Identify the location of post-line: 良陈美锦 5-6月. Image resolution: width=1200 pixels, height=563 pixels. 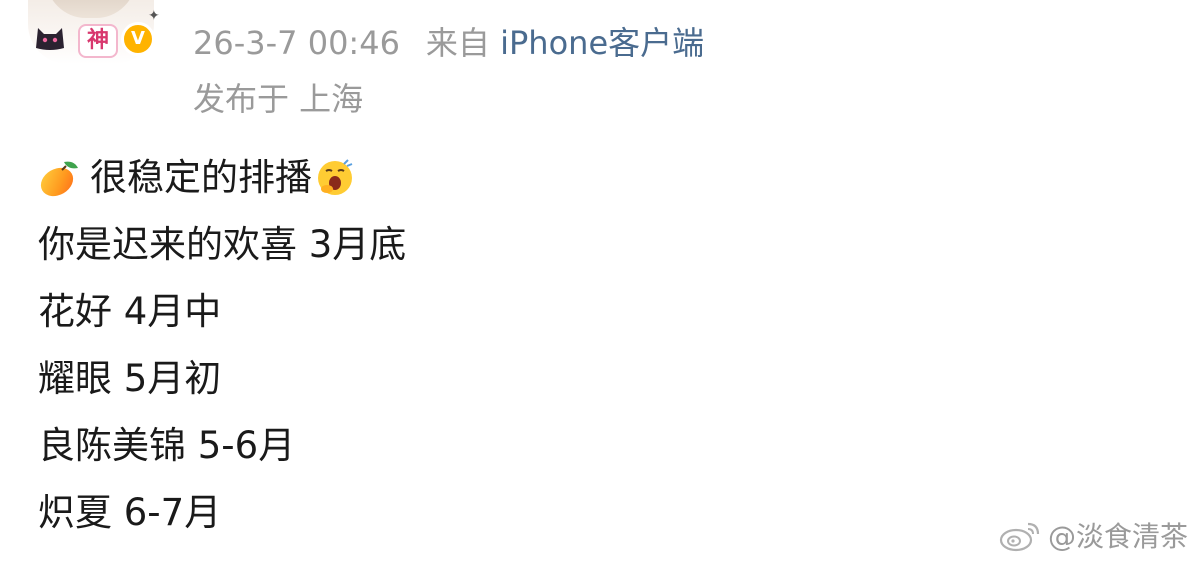
(167, 445).